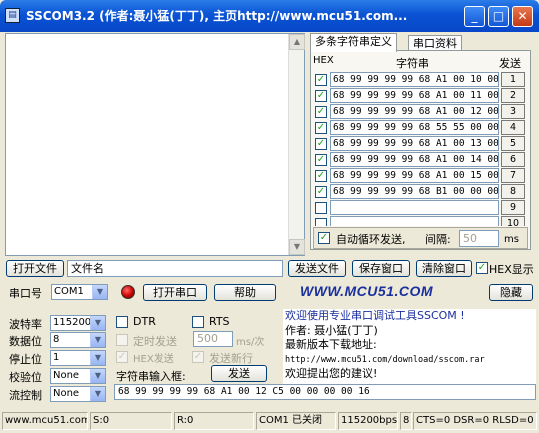 This screenshot has width=539, height=433. I want to click on flow-control-value: None, so click(66, 393).